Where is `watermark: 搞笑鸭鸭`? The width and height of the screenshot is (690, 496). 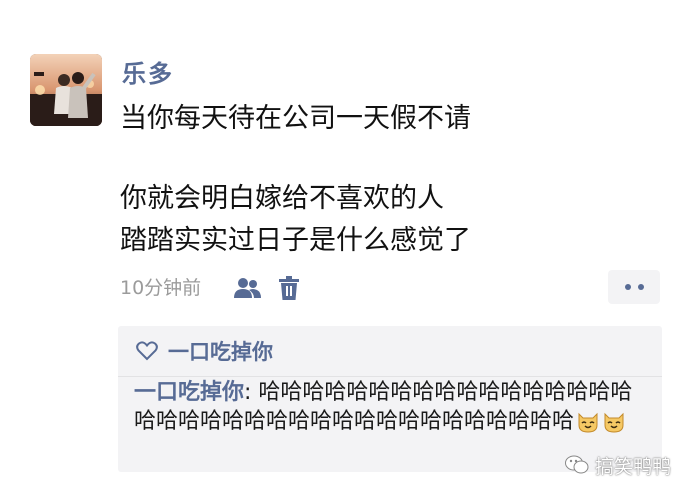 watermark: 搞笑鸭鸭 is located at coordinates (618, 465).